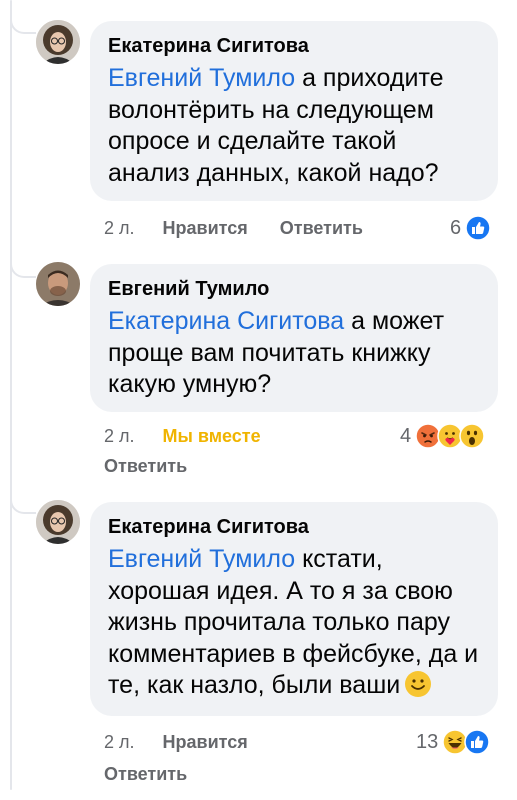  What do you see at coordinates (427, 741) in the screenshot?
I see `reaction-count: 13` at bounding box center [427, 741].